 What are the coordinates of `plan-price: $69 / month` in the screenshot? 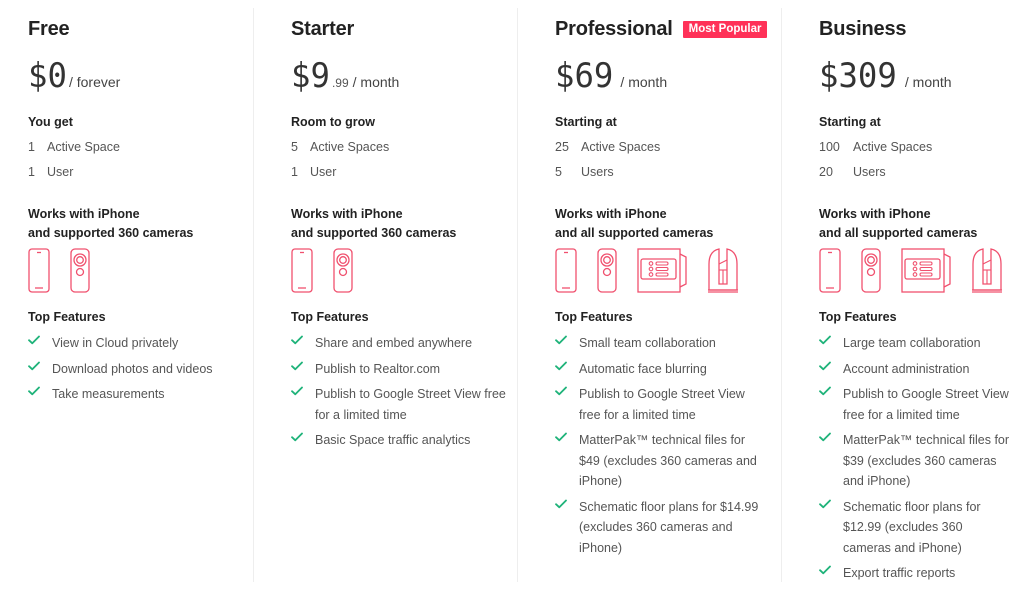 It's located at (611, 76).